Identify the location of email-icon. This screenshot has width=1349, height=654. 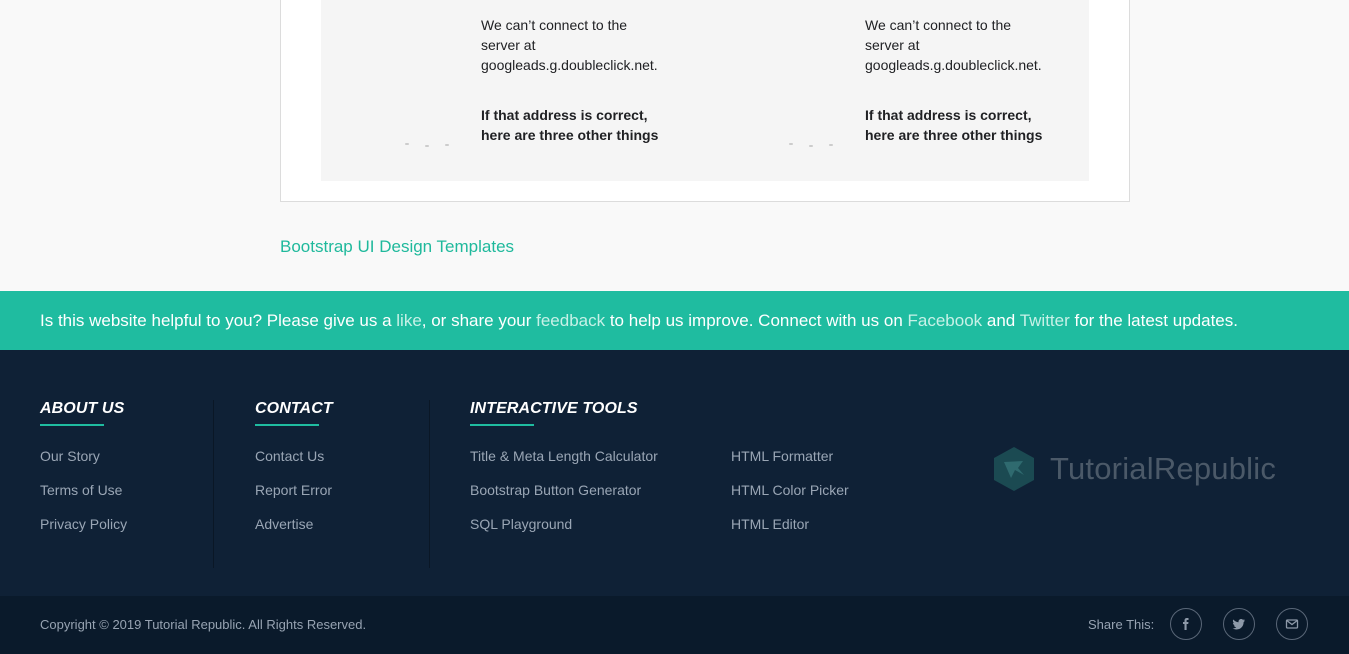
(1292, 624).